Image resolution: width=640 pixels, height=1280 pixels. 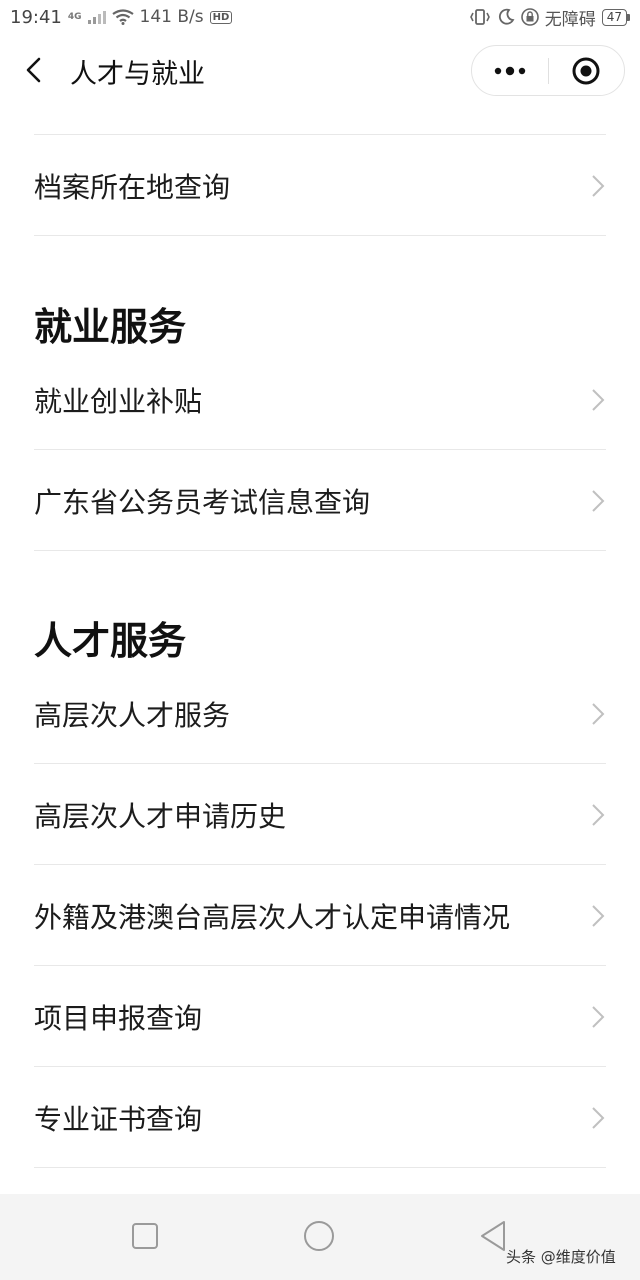 What do you see at coordinates (320, 400) in the screenshot?
I see `list-item-employment-subsidy: 就业创业补贴` at bounding box center [320, 400].